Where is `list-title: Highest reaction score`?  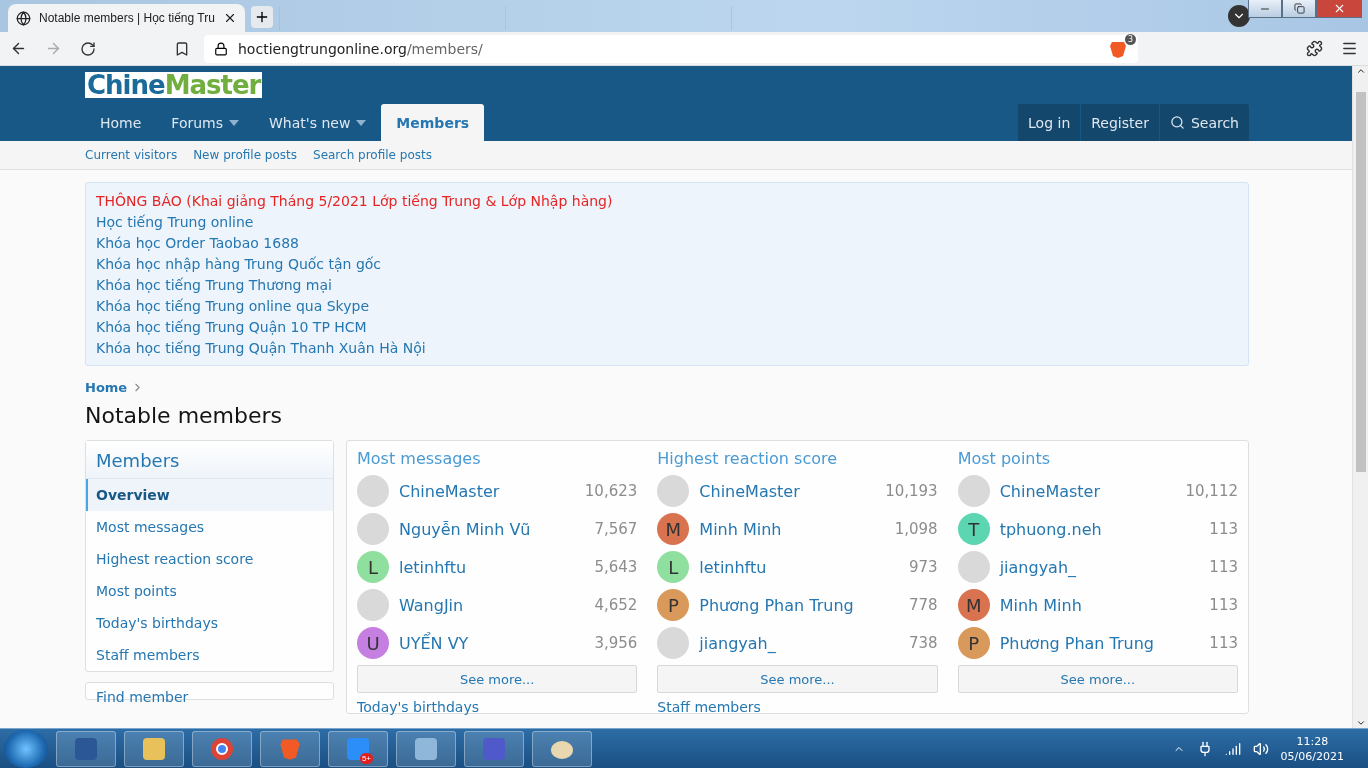 list-title: Highest reaction score is located at coordinates (748, 458).